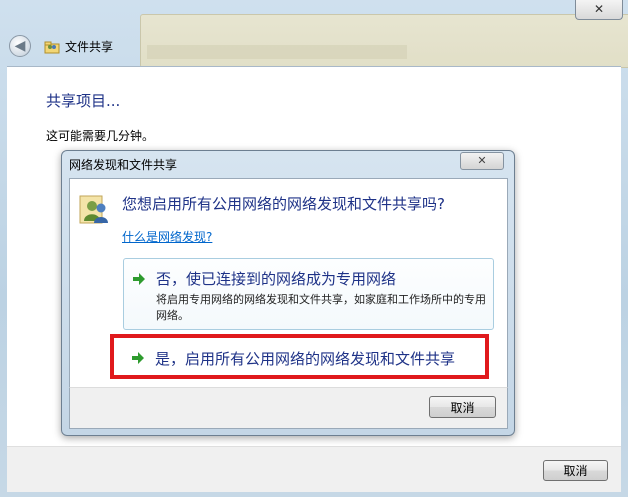 This screenshot has height=497, width=628. What do you see at coordinates (314, 469) in the screenshot?
I see `window-footer: 取消` at bounding box center [314, 469].